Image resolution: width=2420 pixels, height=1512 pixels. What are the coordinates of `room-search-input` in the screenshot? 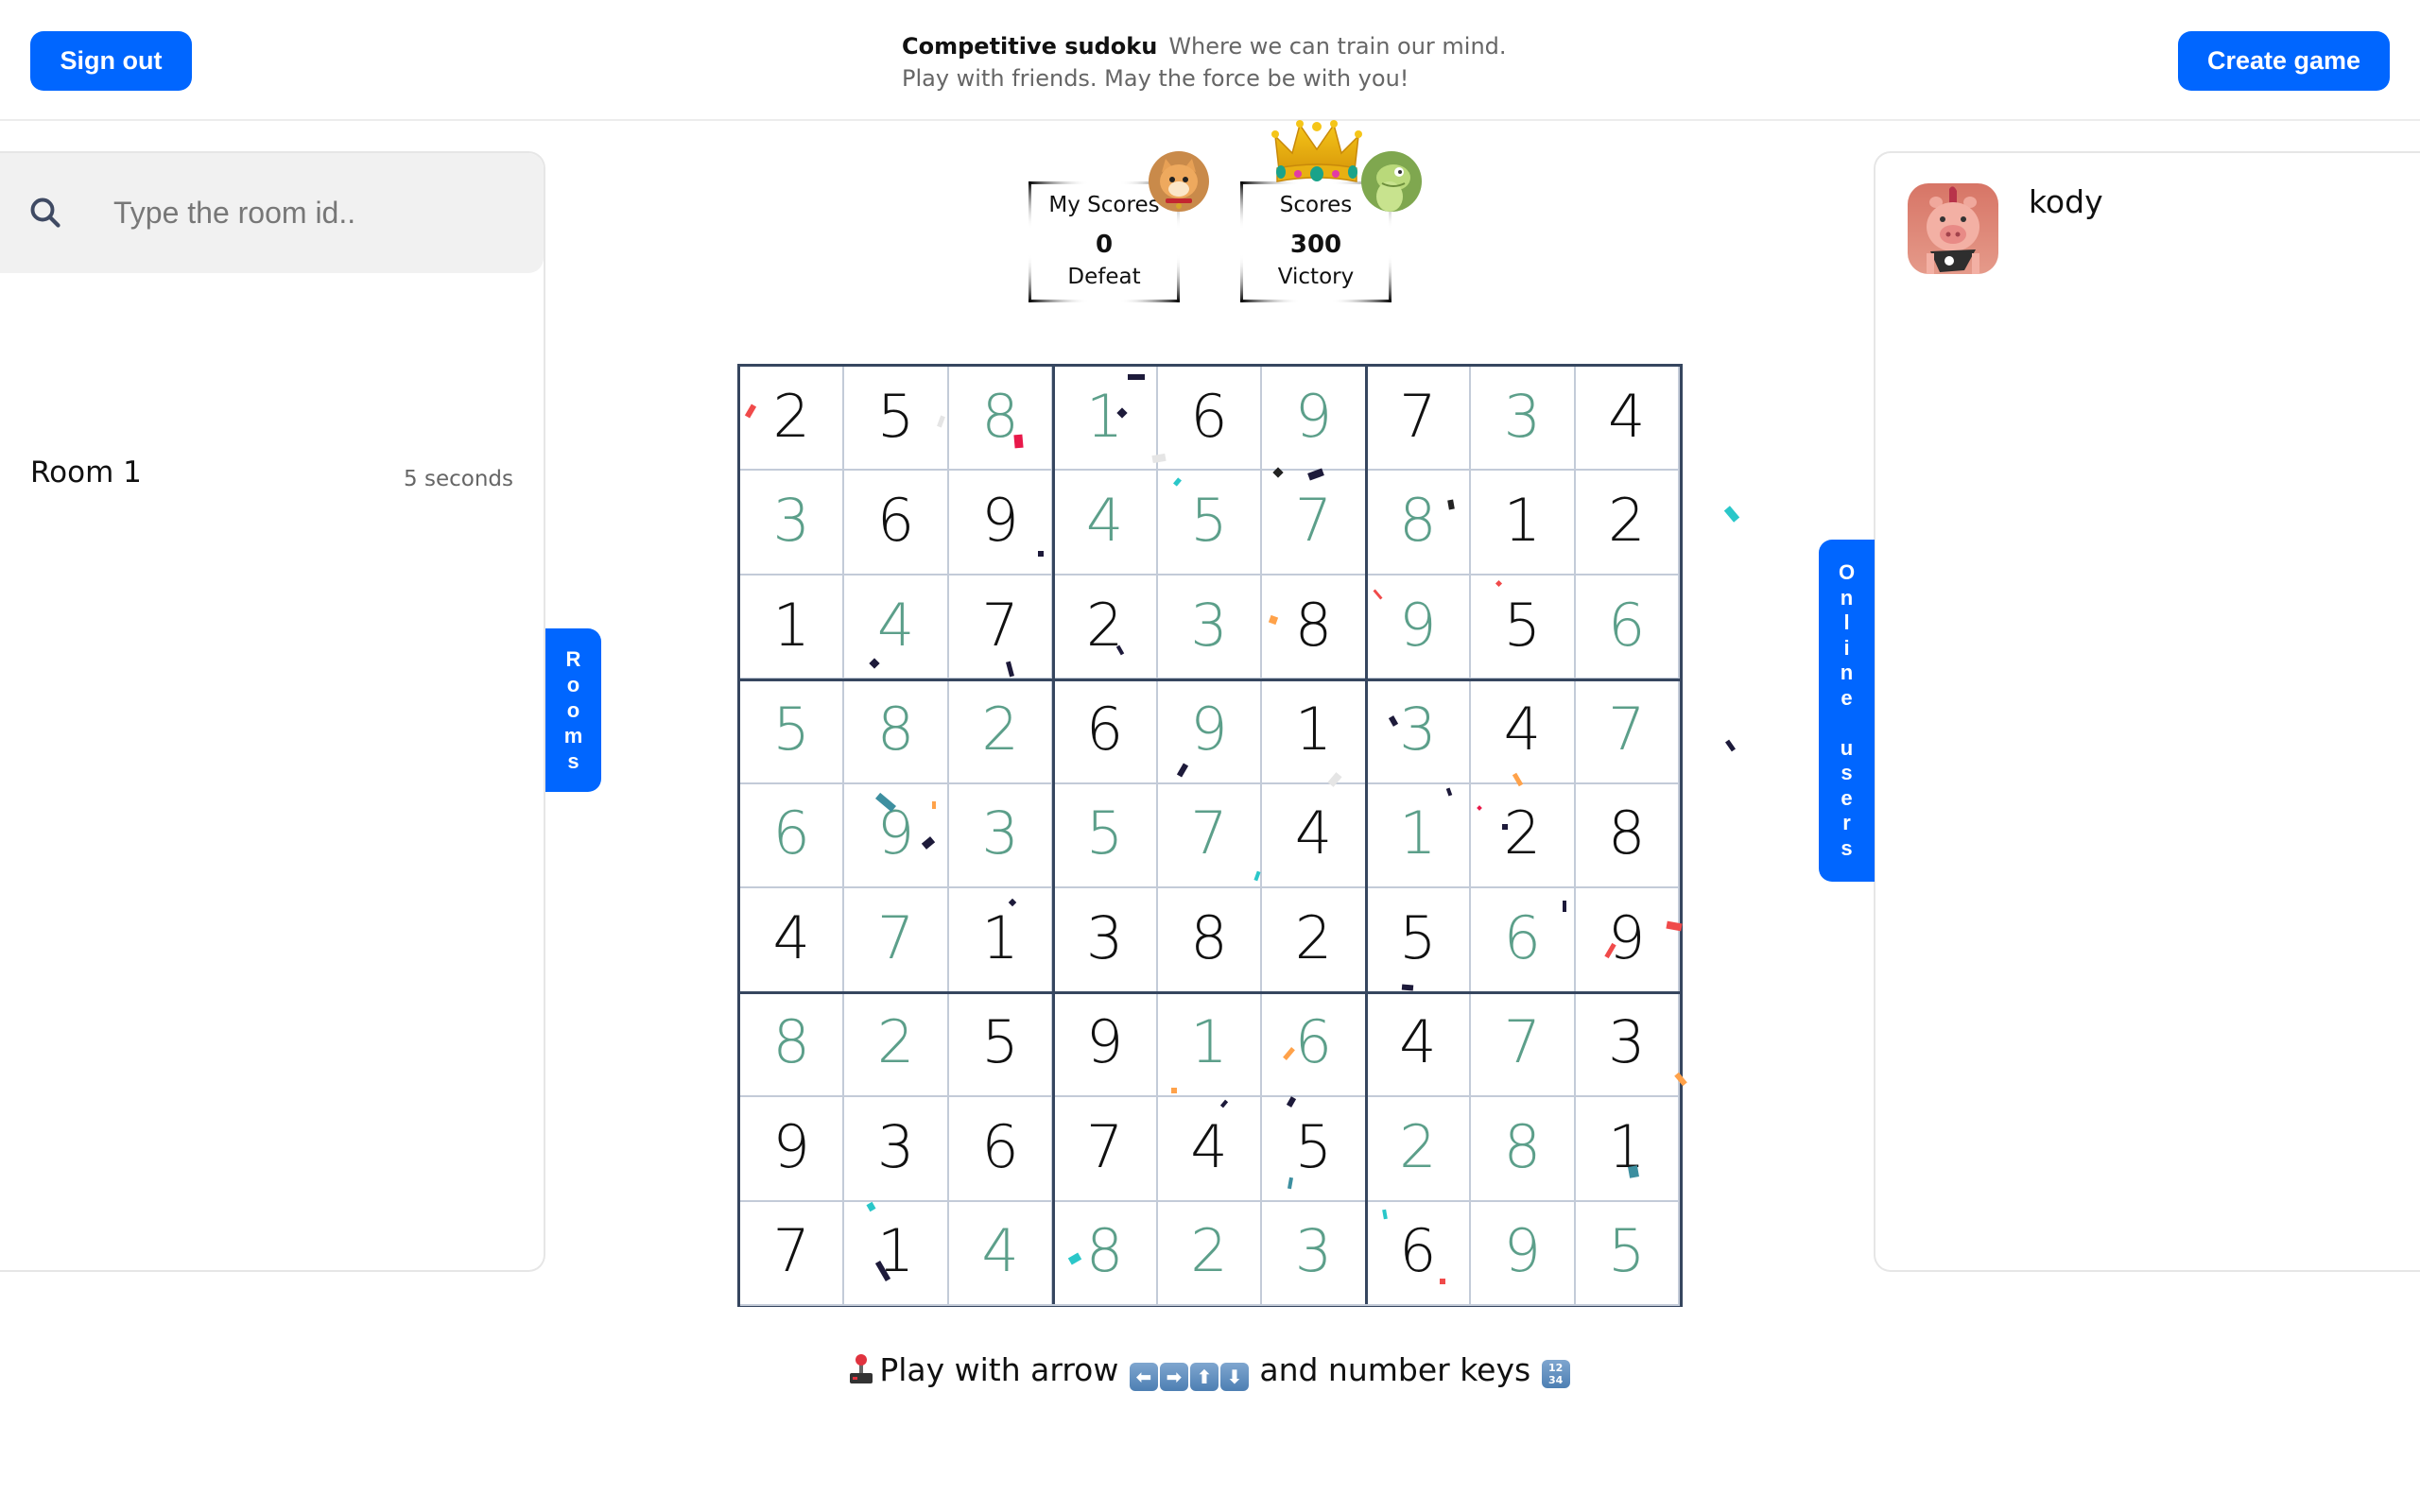 It's located at (311, 212).